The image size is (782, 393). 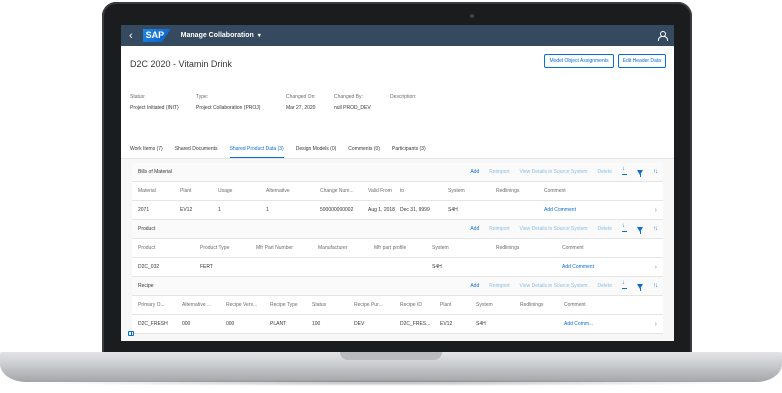 What do you see at coordinates (154, 108) in the screenshot?
I see `attr-value: Project Initiated (INIT)` at bounding box center [154, 108].